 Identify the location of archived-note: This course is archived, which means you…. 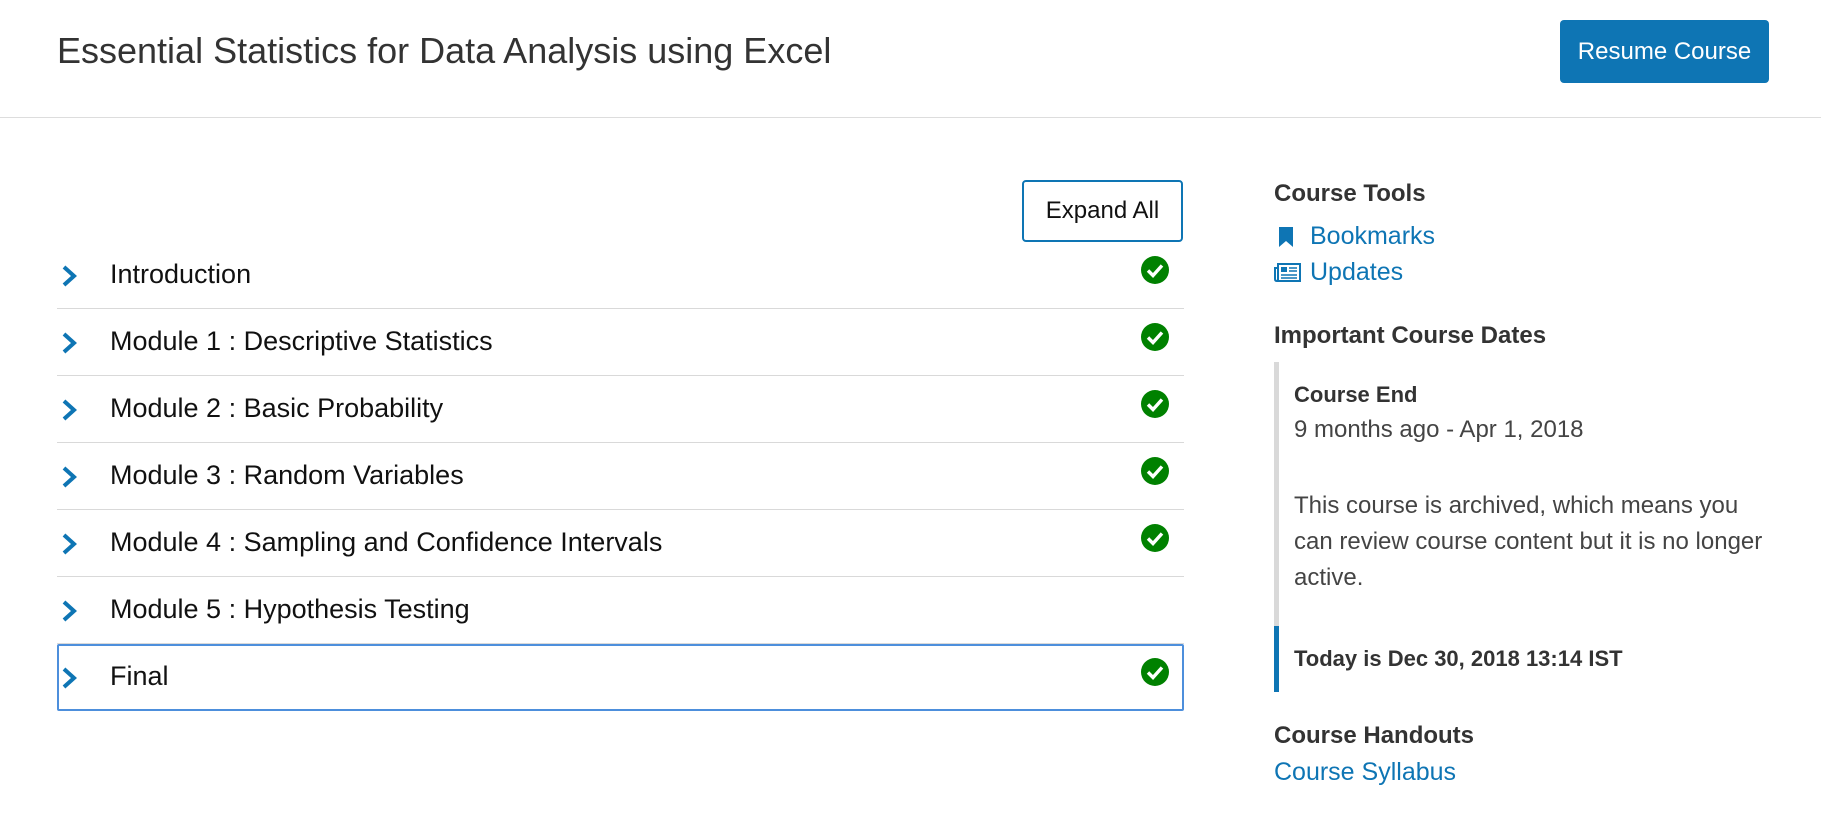
(1528, 541).